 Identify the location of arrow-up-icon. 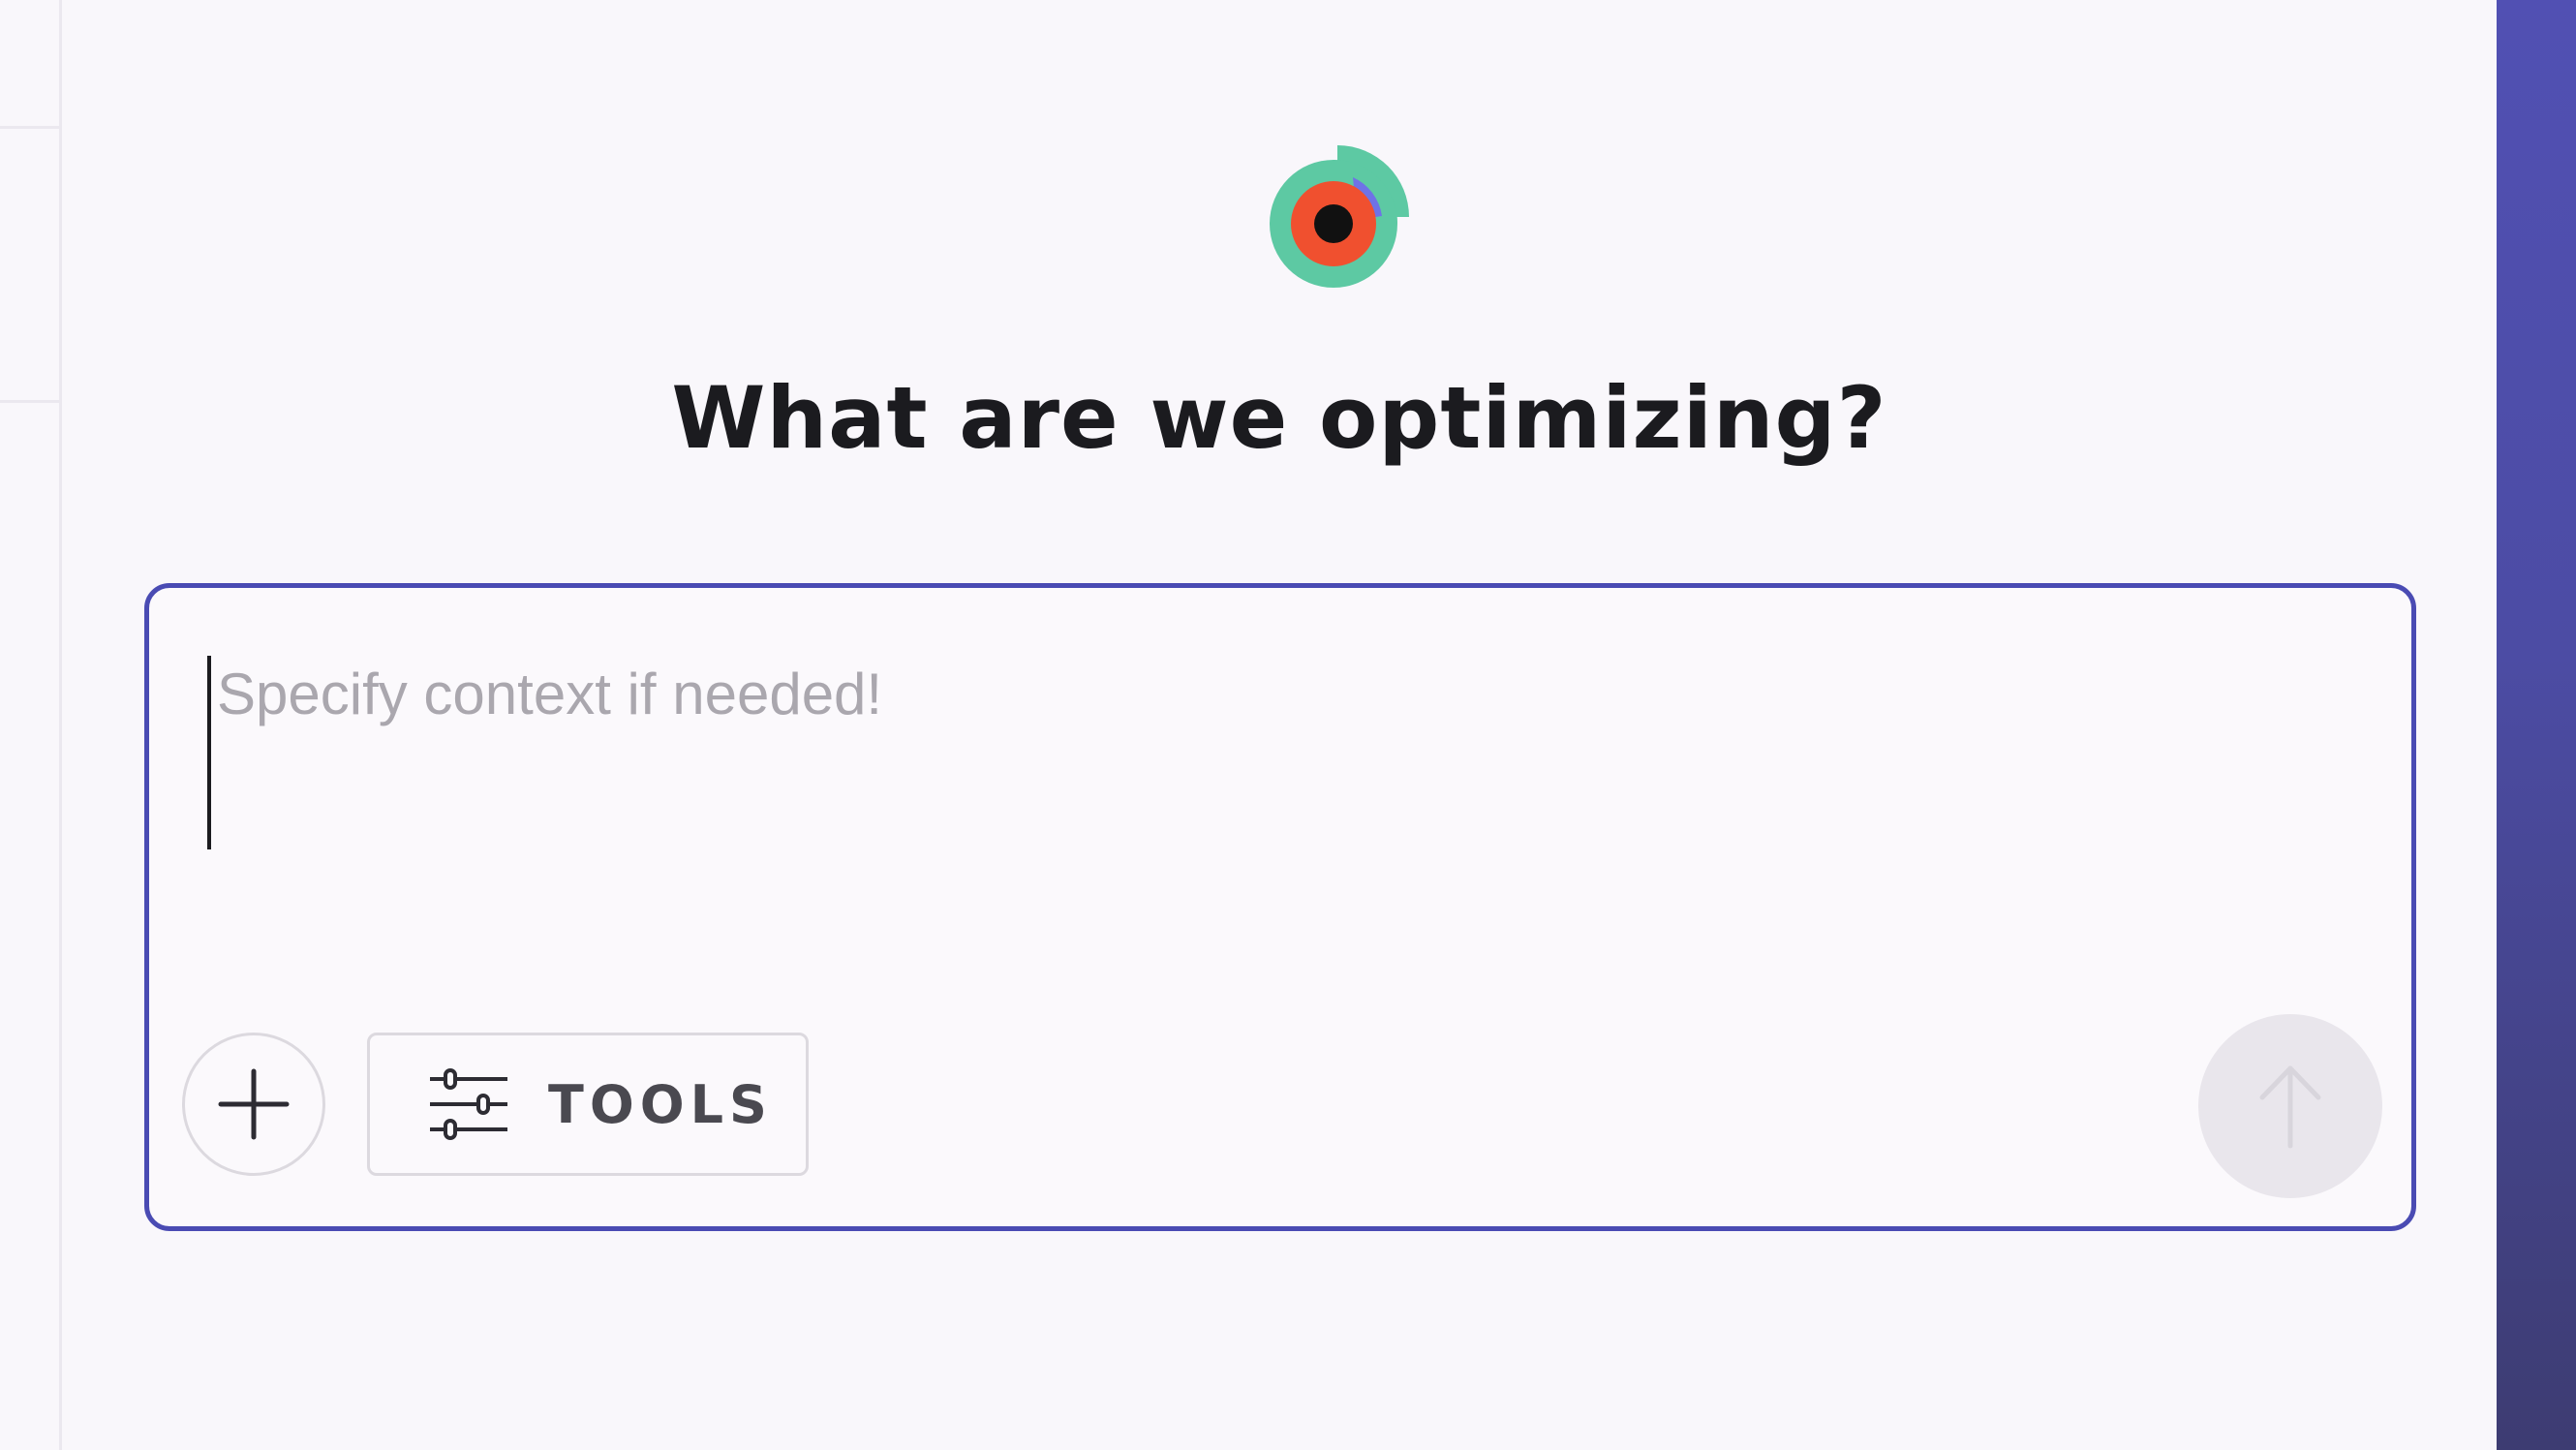
(2290, 1107).